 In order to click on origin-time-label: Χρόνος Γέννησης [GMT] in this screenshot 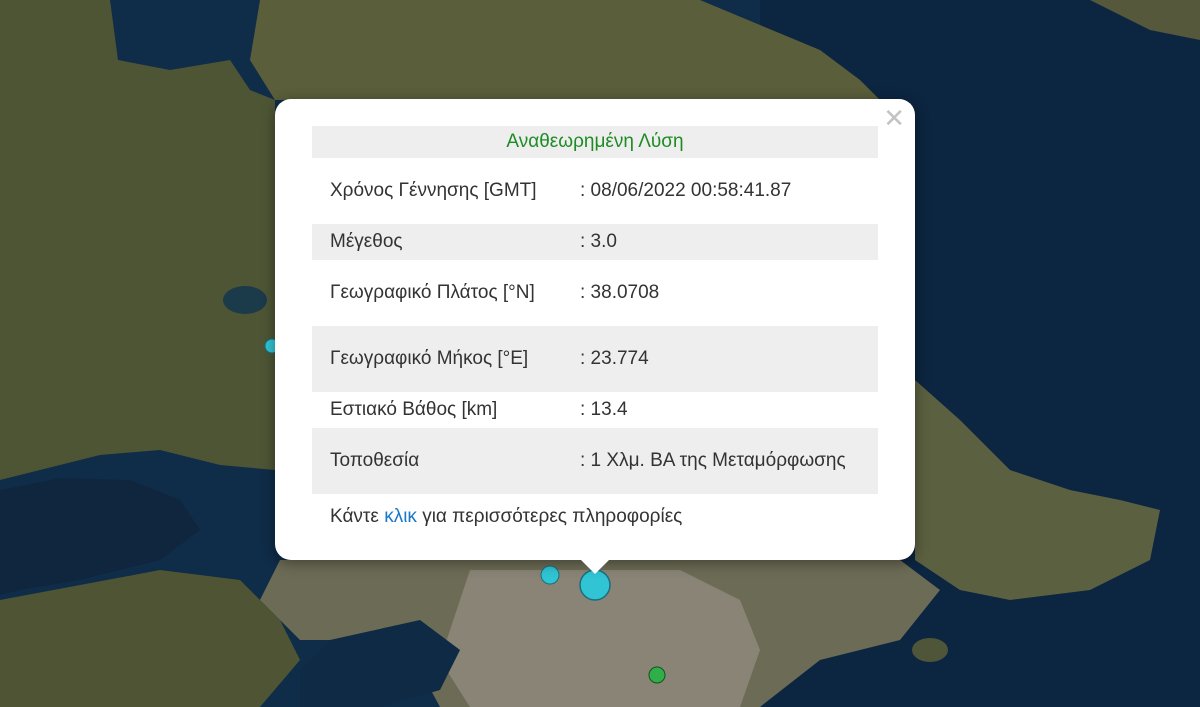, I will do `click(433, 190)`.